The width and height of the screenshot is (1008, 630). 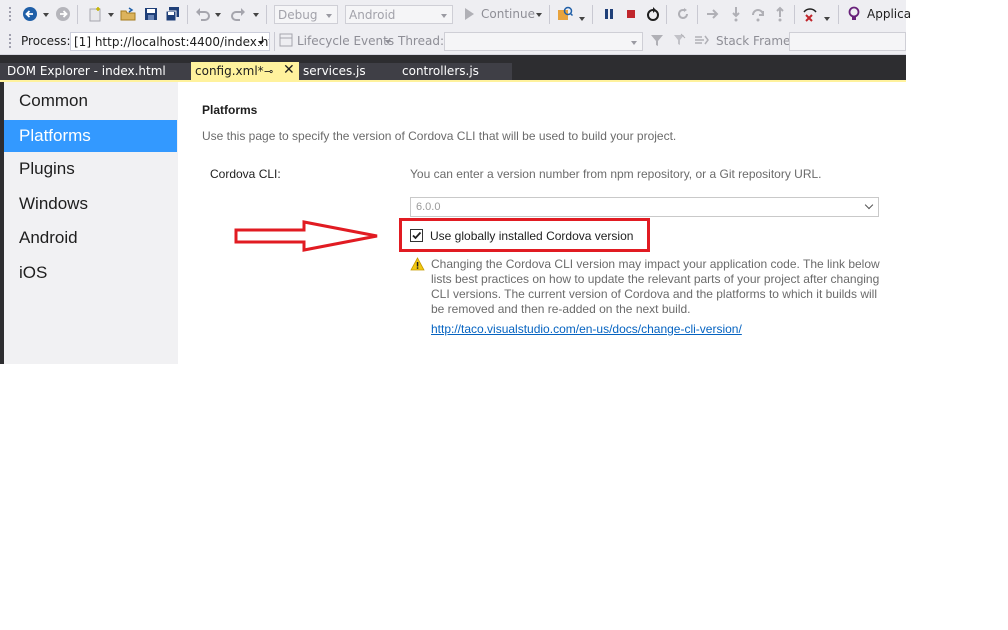 I want to click on continue-button: Continue, so click(x=508, y=14).